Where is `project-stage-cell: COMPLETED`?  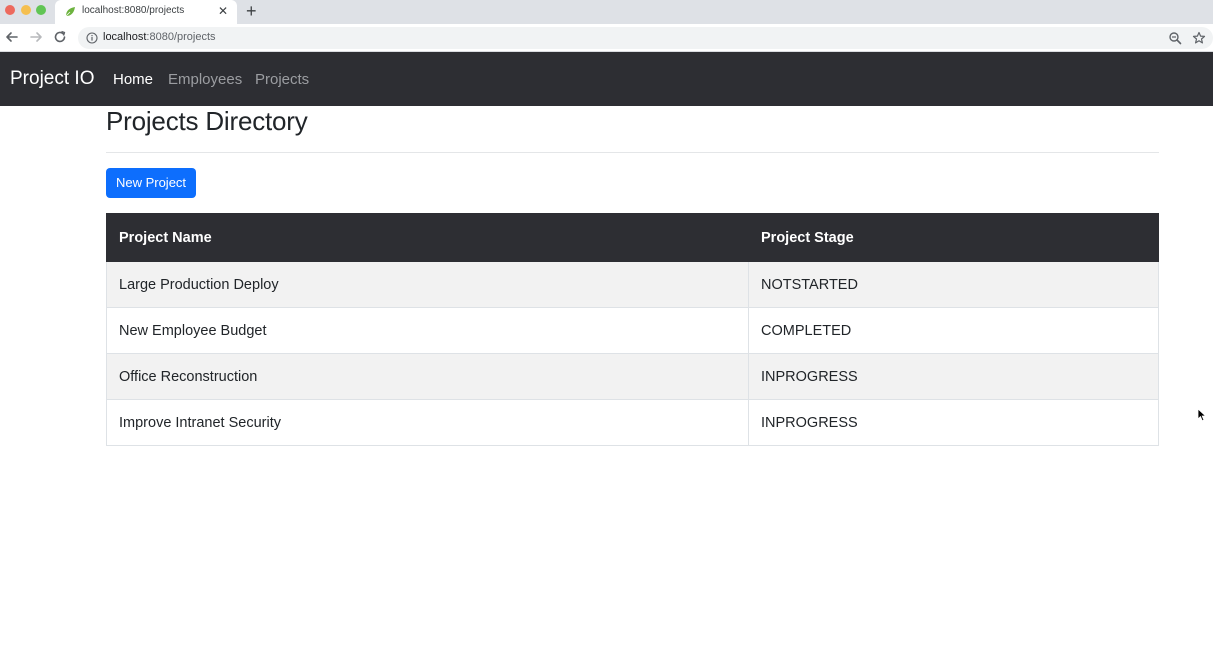
project-stage-cell: COMPLETED is located at coordinates (953, 330).